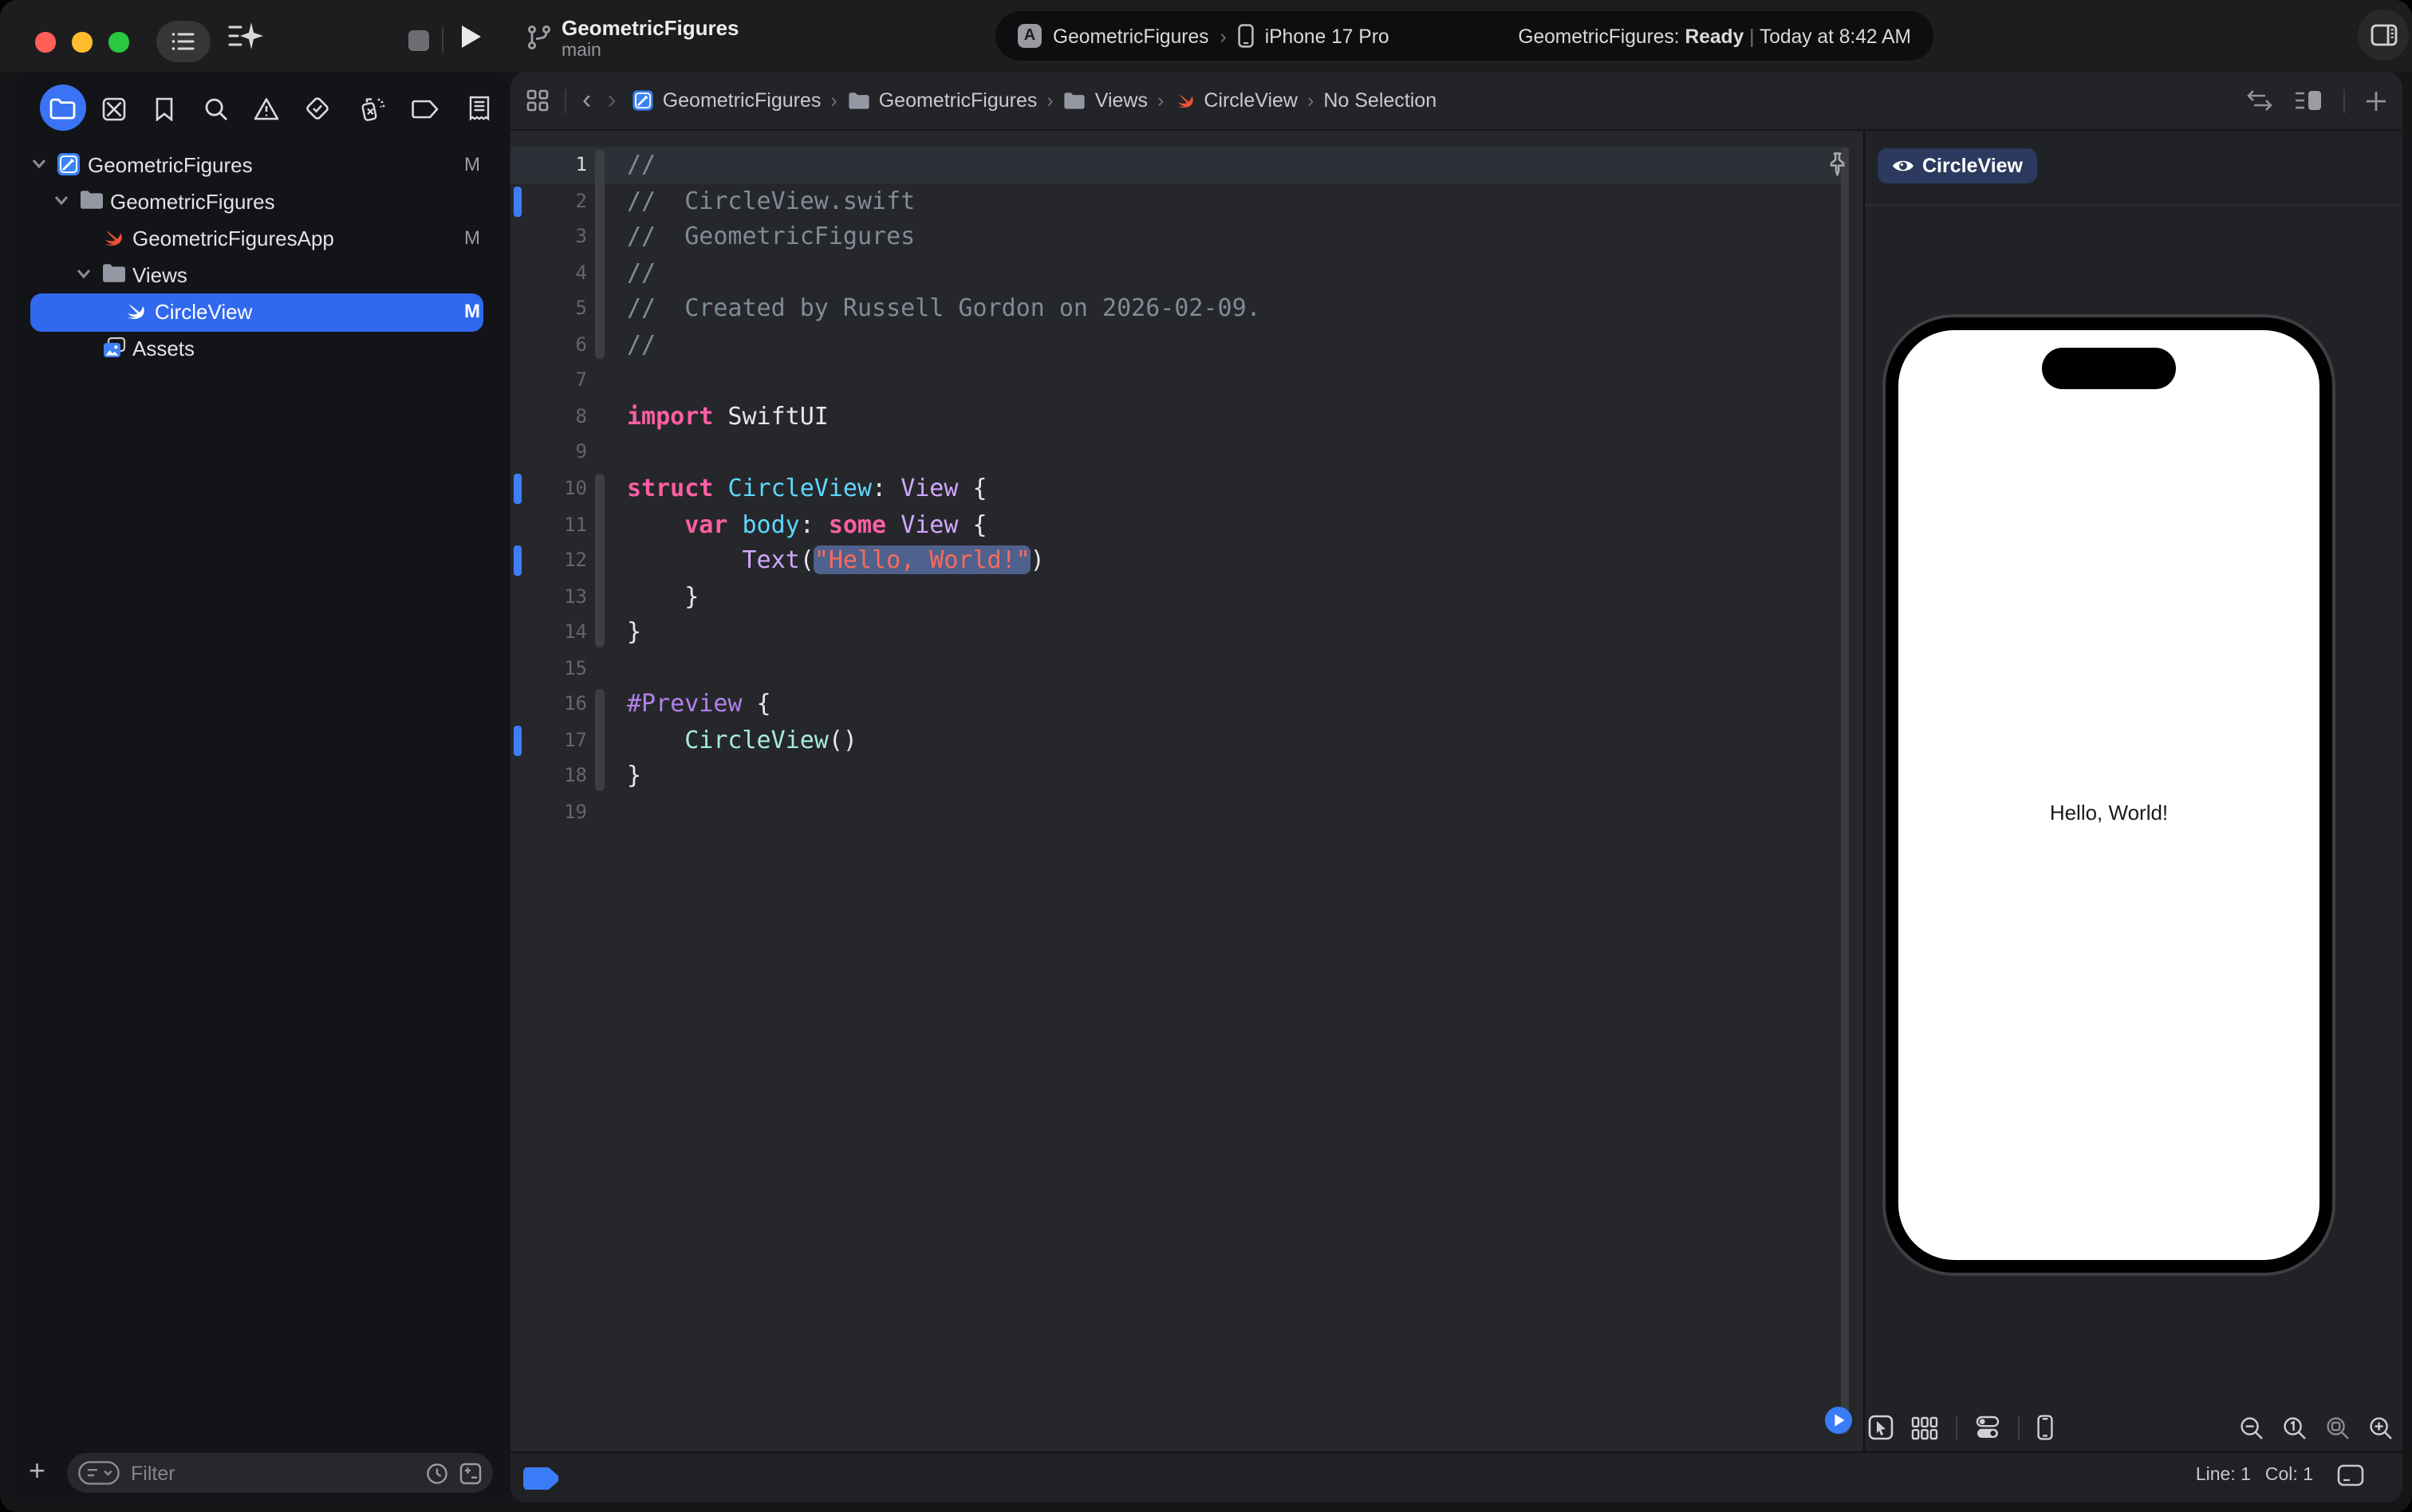 The width and height of the screenshot is (2412, 1512). Describe the element at coordinates (1925, 1427) in the screenshot. I see `variants-grid-icon` at that location.